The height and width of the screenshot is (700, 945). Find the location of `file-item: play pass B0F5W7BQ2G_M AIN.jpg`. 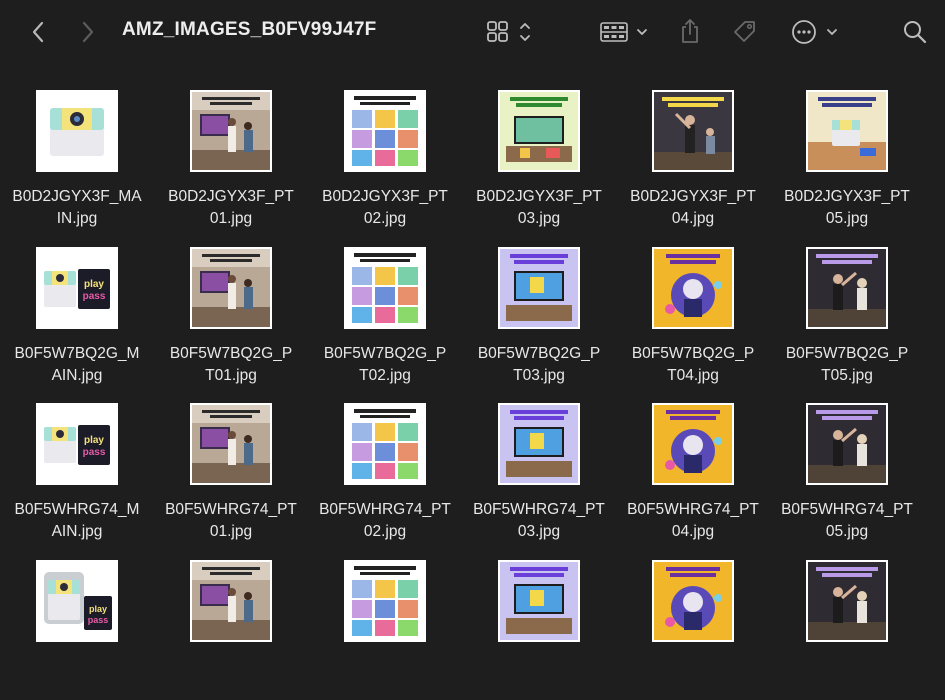

file-item: play pass B0F5W7BQ2G_M AIN.jpg is located at coordinates (77, 312).